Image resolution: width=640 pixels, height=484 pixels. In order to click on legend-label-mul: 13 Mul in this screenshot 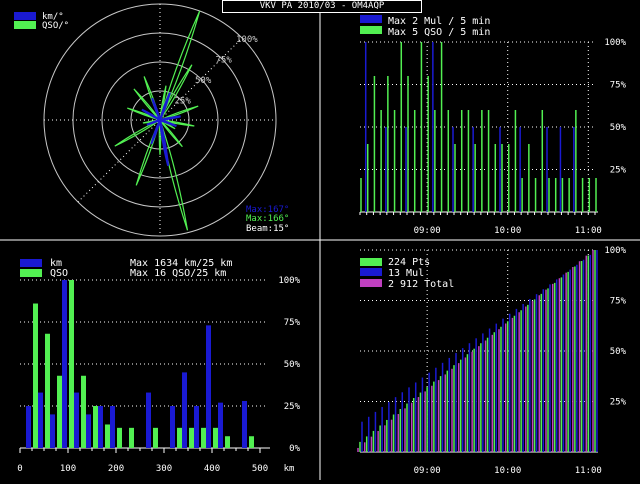, I will do `click(406, 273)`.